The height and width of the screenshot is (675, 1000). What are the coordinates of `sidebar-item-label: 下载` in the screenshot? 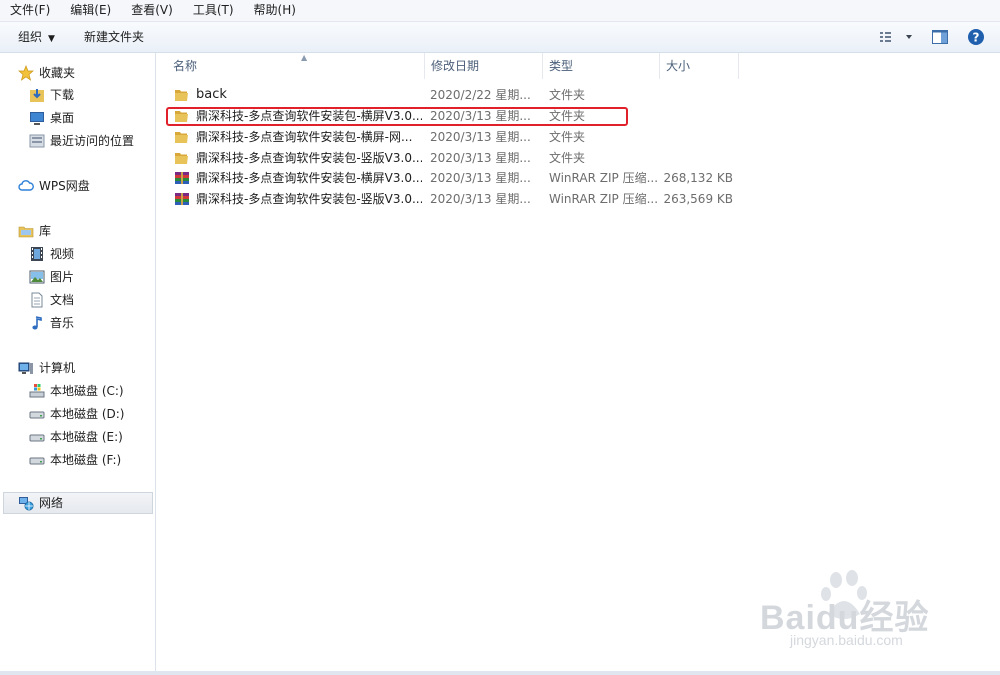 It's located at (62, 95).